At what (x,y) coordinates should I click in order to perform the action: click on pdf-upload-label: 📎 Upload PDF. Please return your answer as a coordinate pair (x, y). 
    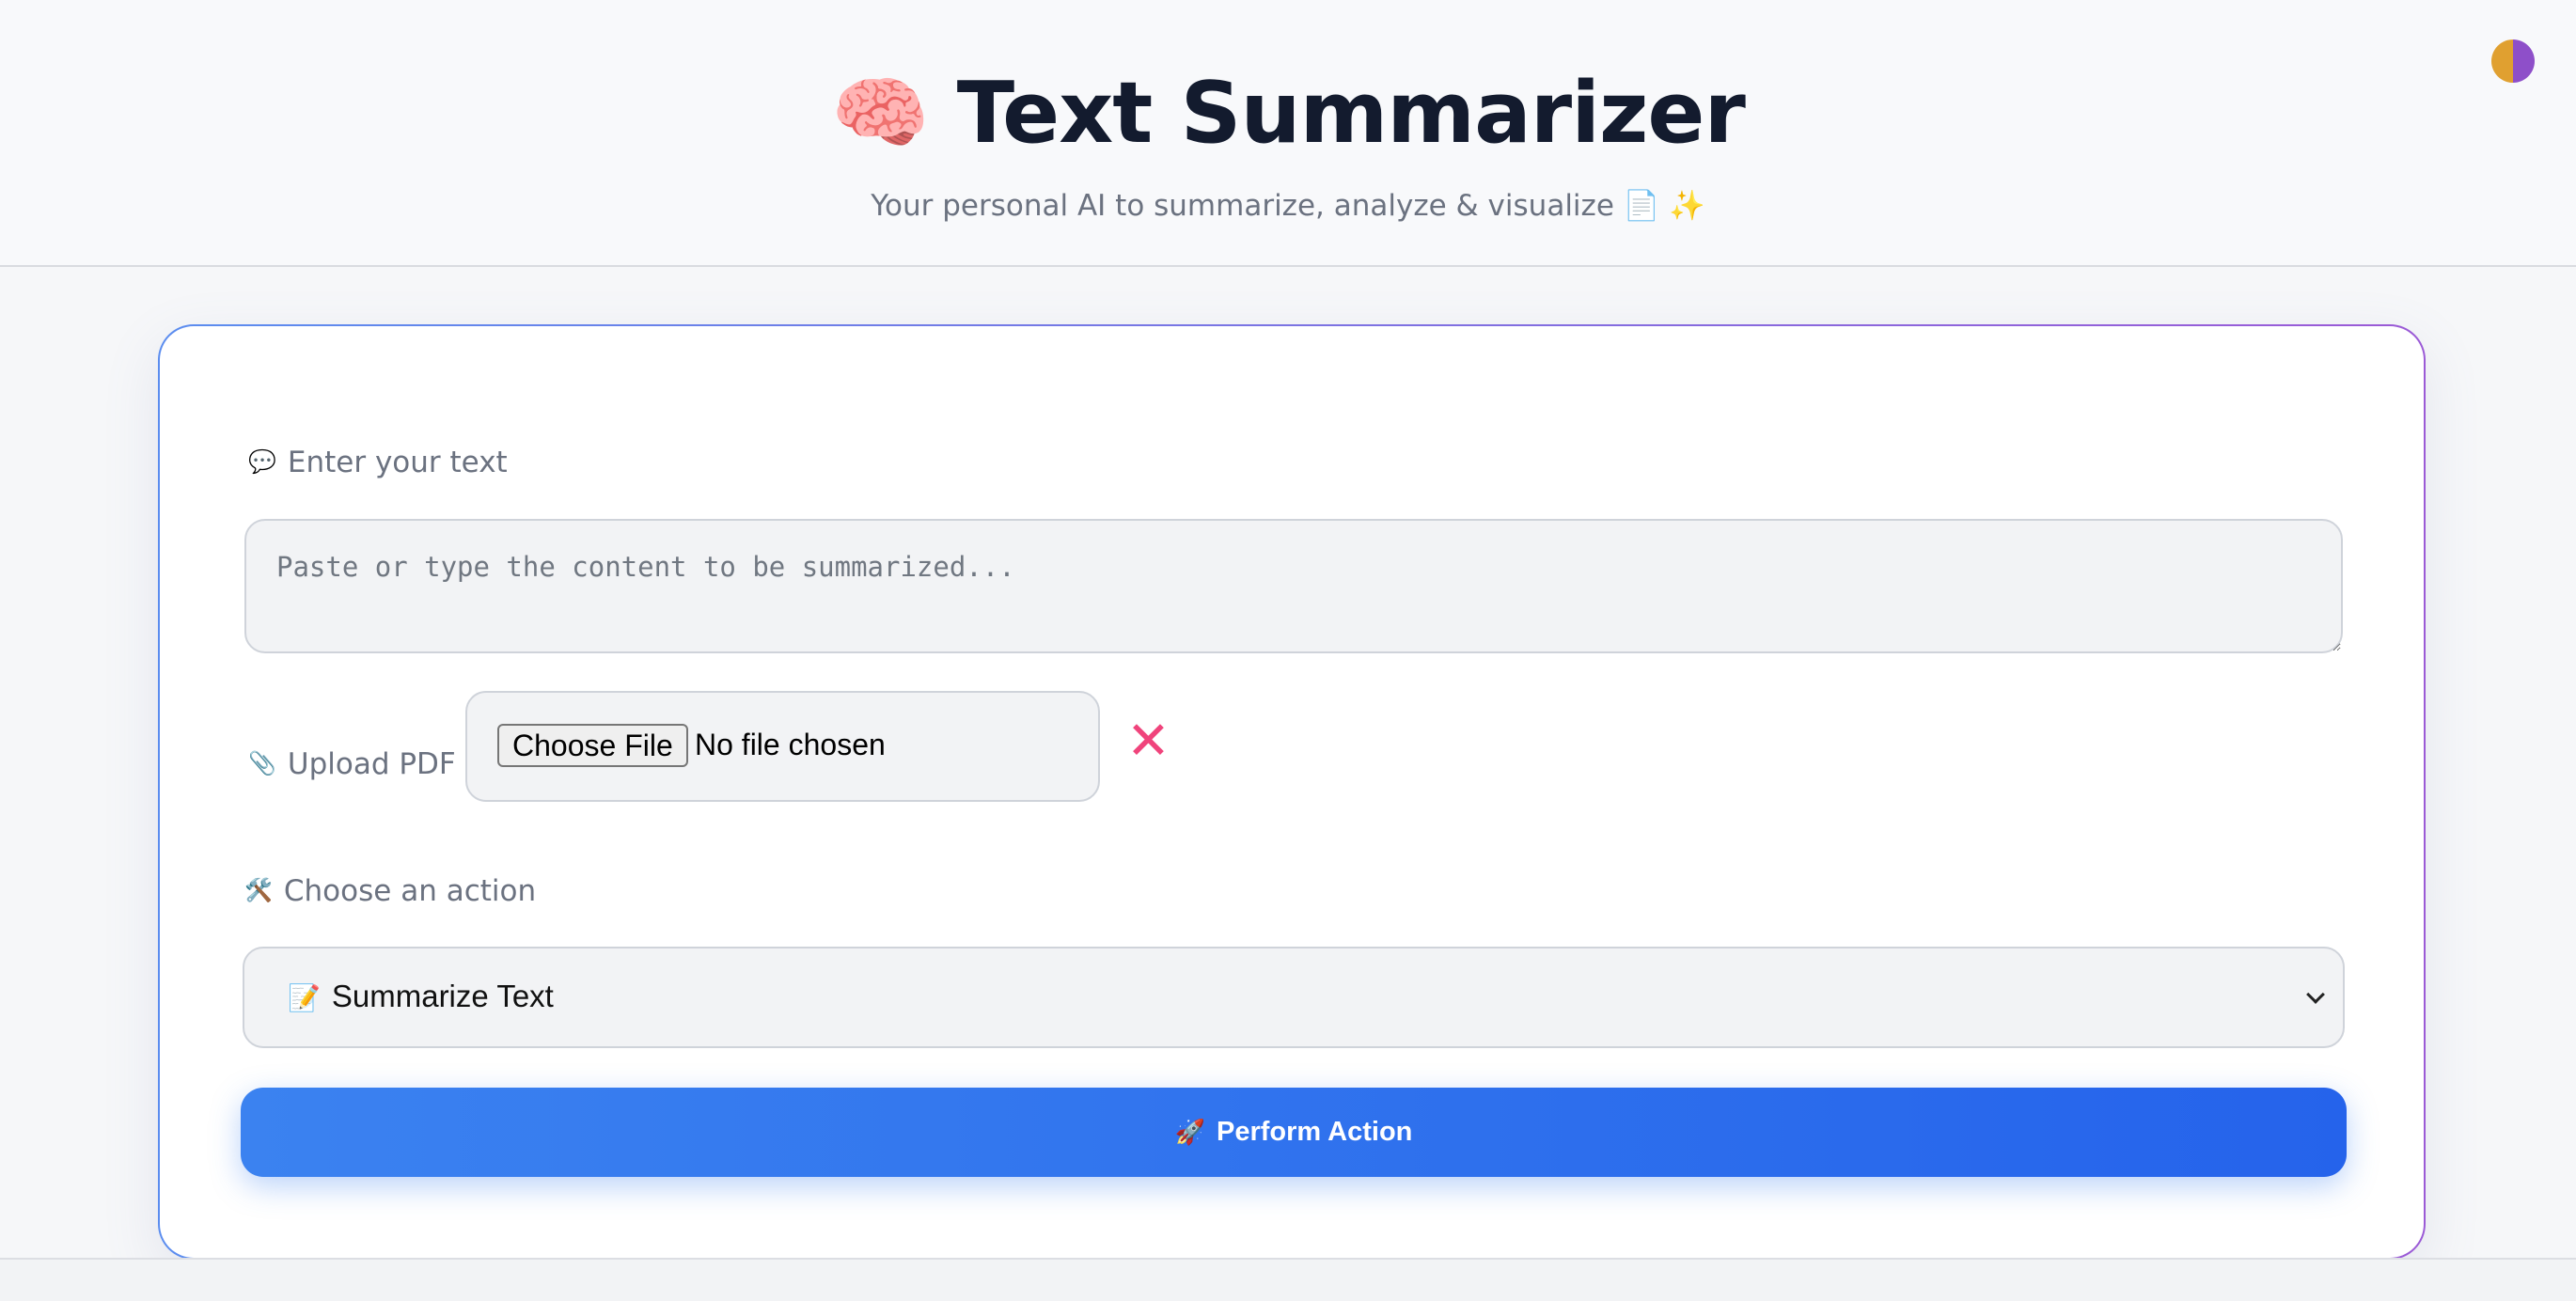
    Looking at the image, I should click on (352, 764).